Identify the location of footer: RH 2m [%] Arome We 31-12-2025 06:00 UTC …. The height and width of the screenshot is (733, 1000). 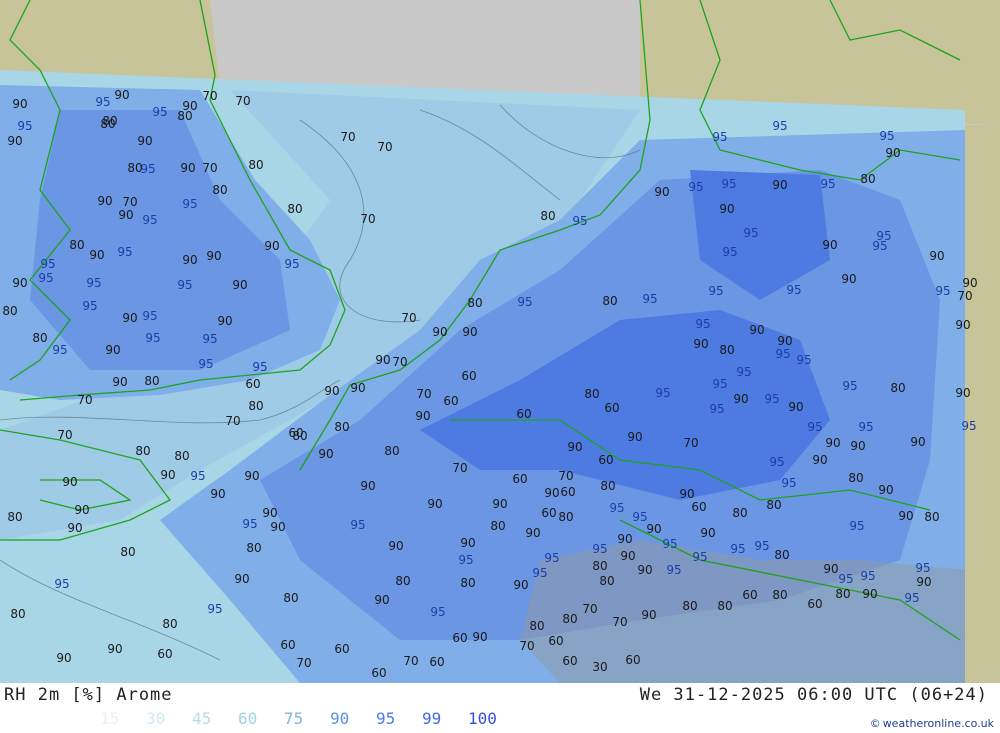
(500, 708).